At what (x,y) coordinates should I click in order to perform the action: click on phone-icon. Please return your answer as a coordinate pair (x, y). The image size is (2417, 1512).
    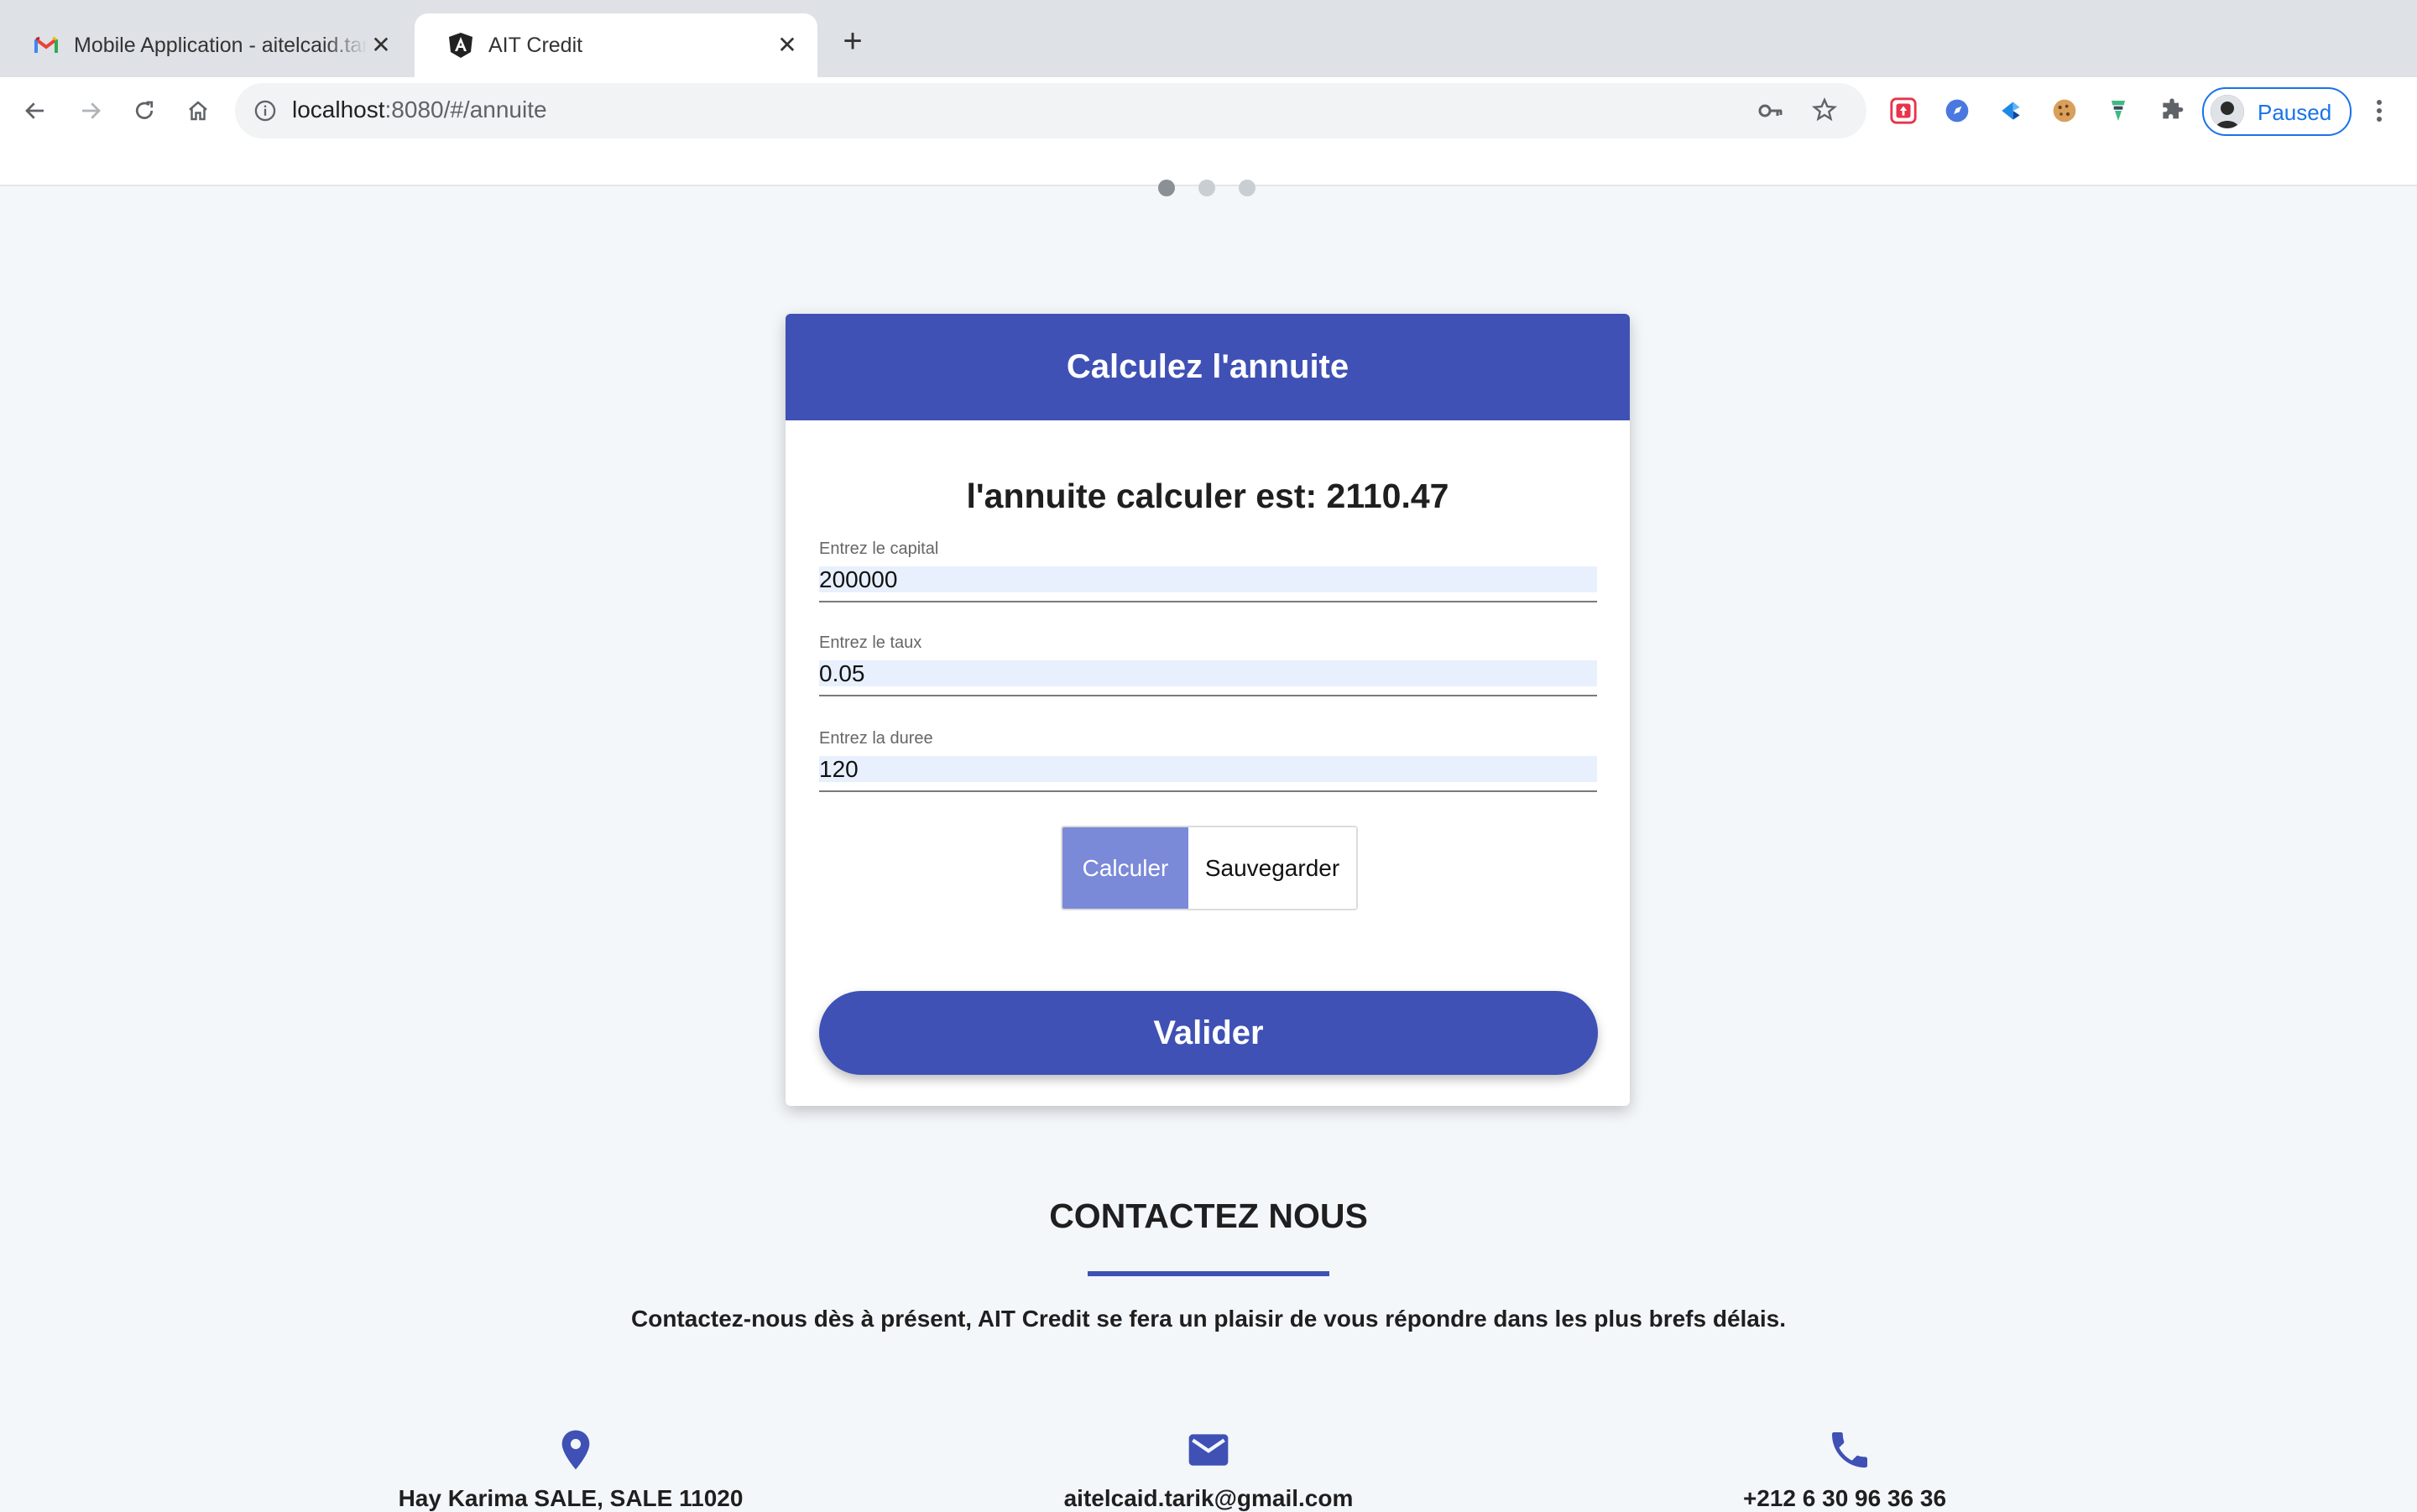
    Looking at the image, I should click on (1849, 1449).